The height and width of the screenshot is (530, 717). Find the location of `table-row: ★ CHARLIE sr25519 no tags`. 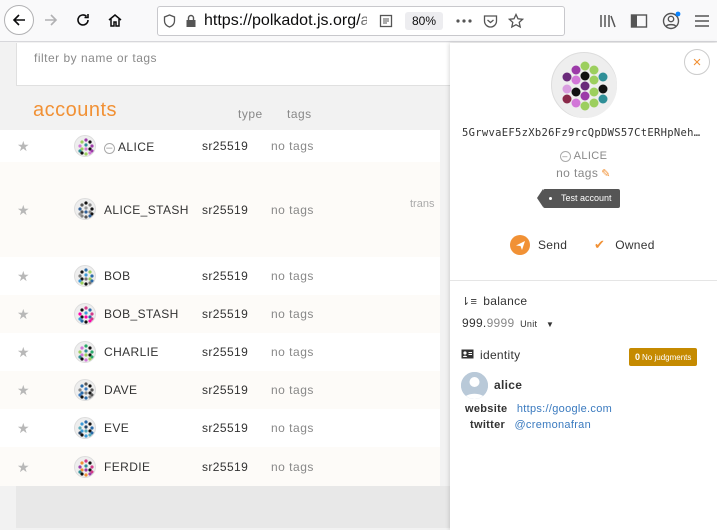

table-row: ★ CHARLIE sr25519 no tags is located at coordinates (220, 352).